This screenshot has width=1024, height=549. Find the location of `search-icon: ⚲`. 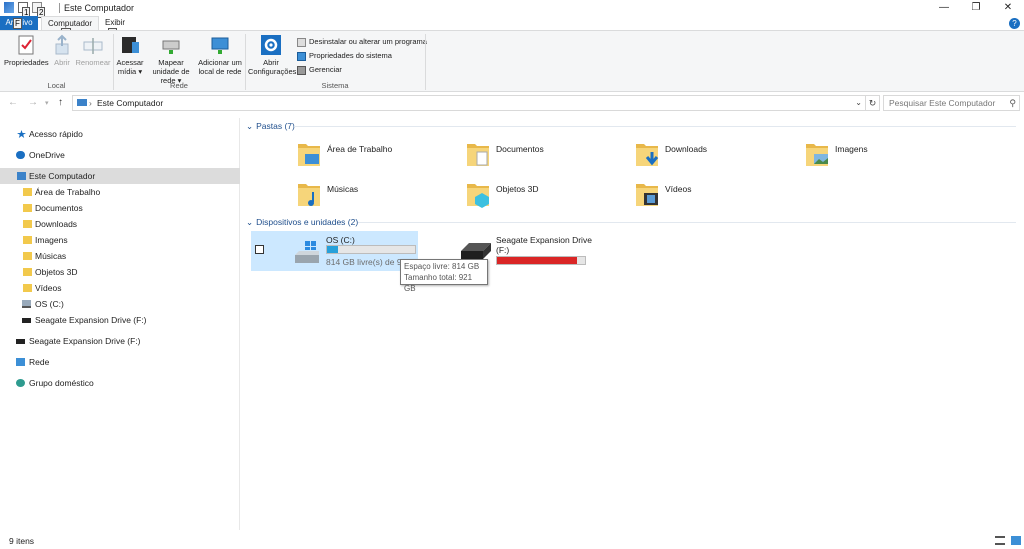

search-icon: ⚲ is located at coordinates (1012, 103).